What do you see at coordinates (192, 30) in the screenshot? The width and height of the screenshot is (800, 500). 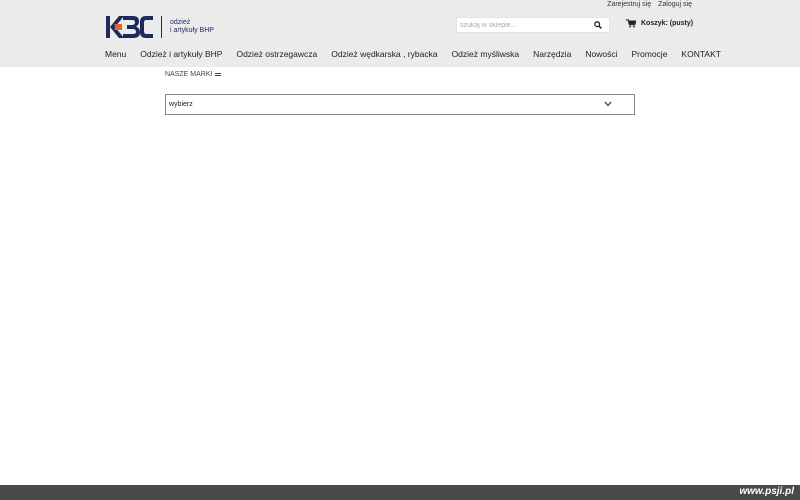 I see `logo-tagline-line2: i artykuły BHP` at bounding box center [192, 30].